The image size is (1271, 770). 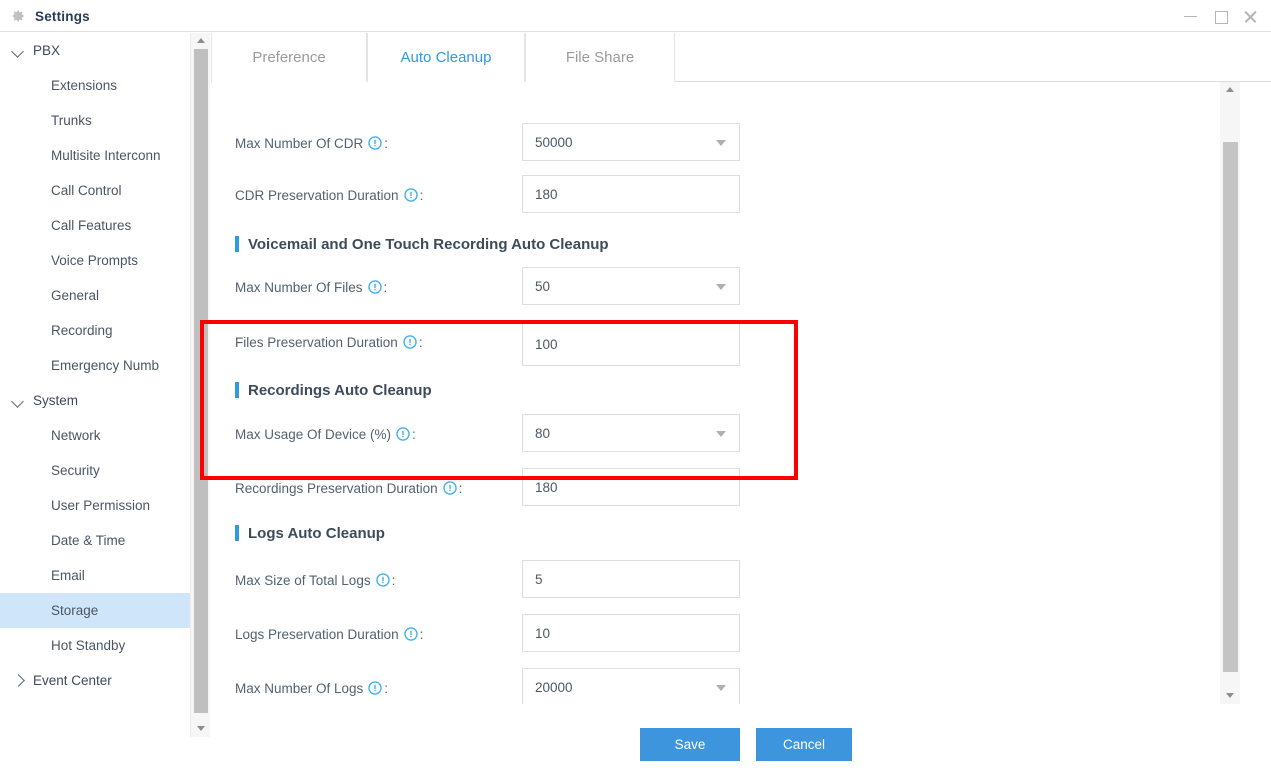 I want to click on sidebar-group-event-center: Event Center, so click(x=95, y=680).